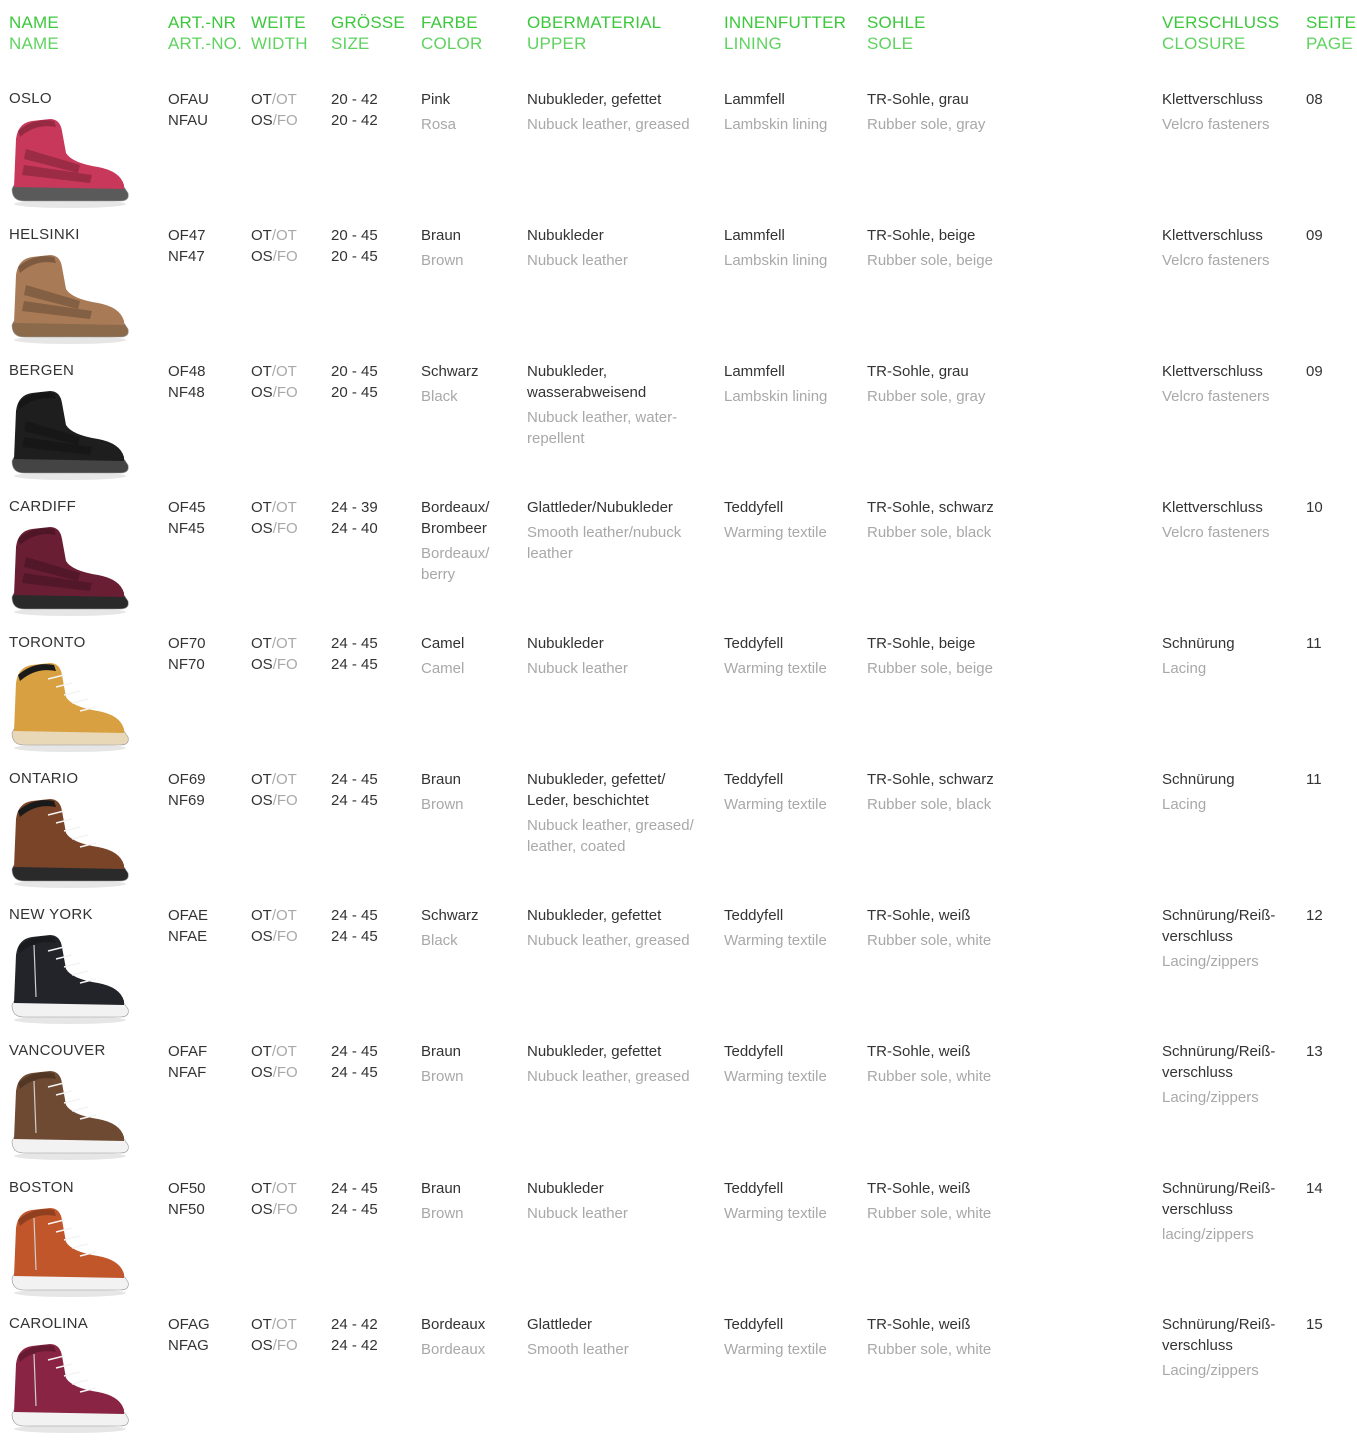 Image resolution: width=1357 pixels, height=1450 pixels. Describe the element at coordinates (1226, 792) in the screenshot. I see `closure-cell: Schnürung Lacing` at that location.